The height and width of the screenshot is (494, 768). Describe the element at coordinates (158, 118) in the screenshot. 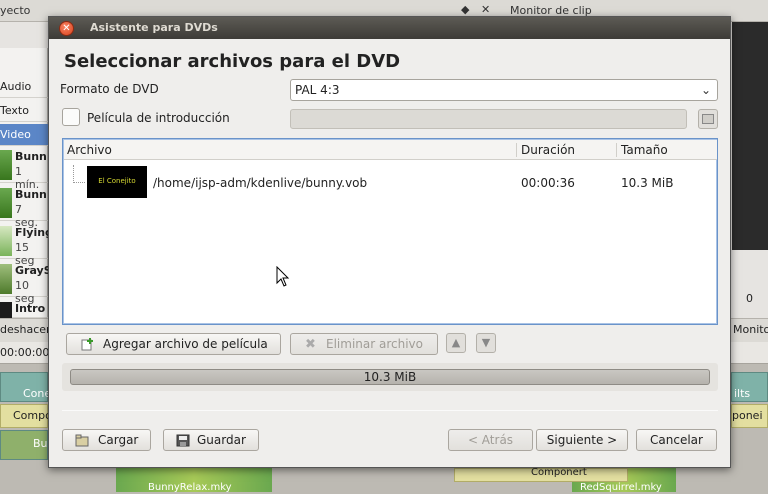

I see `intro-movie-label: Película de introducción` at that location.